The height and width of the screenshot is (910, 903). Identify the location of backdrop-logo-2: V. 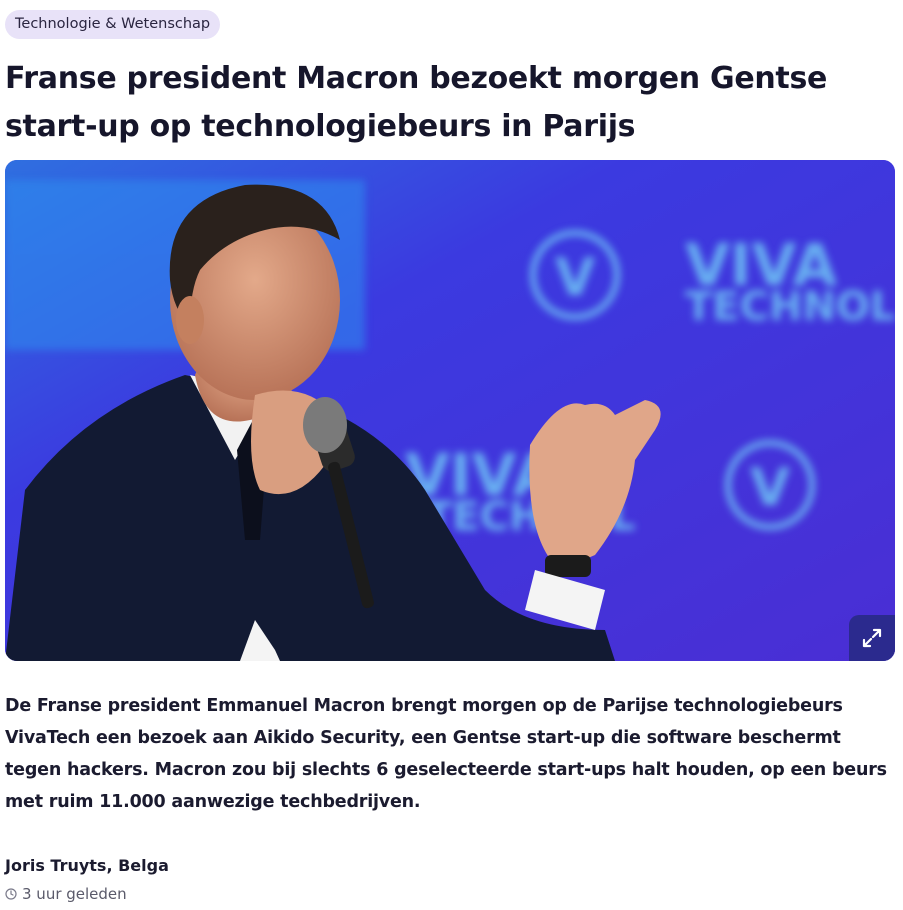
(770, 488).